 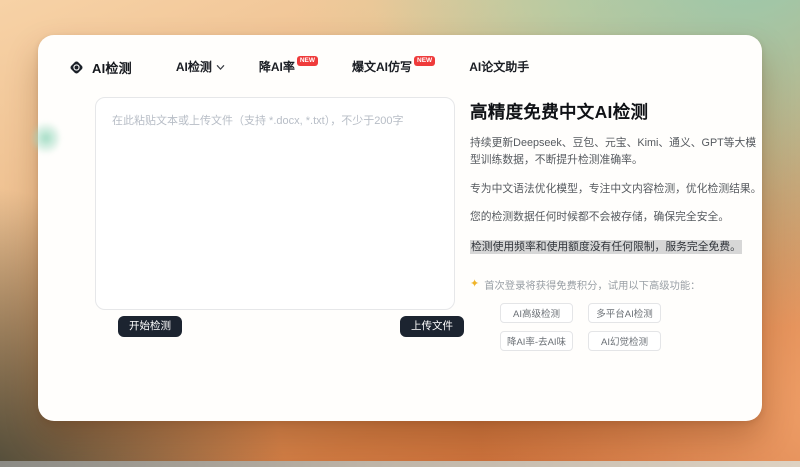 I want to click on free-service-highlight: 检测使用频率和使用额度没有任何限制，服务完全免费。, so click(x=606, y=246).